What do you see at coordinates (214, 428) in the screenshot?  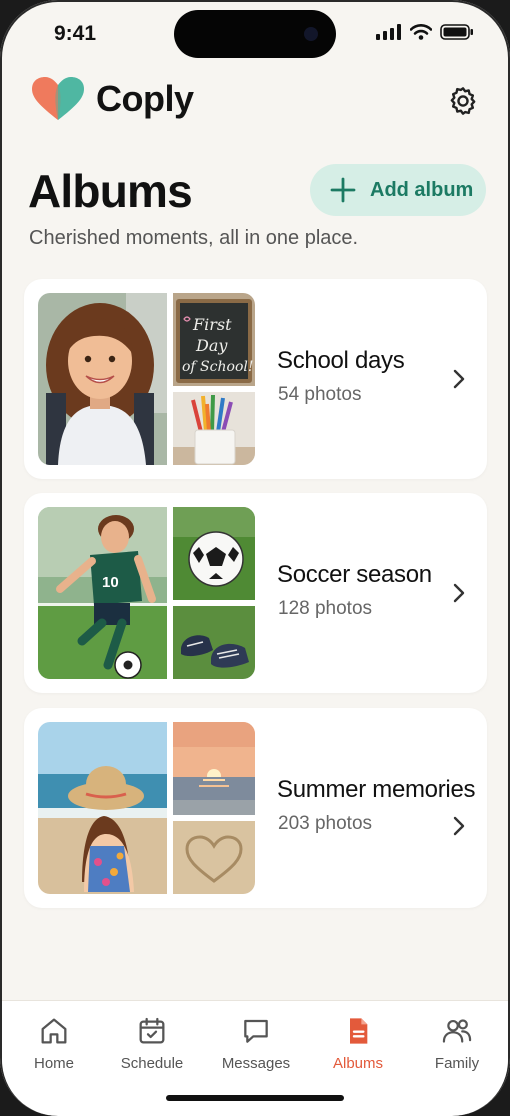 I see `pencil-cup-photo` at bounding box center [214, 428].